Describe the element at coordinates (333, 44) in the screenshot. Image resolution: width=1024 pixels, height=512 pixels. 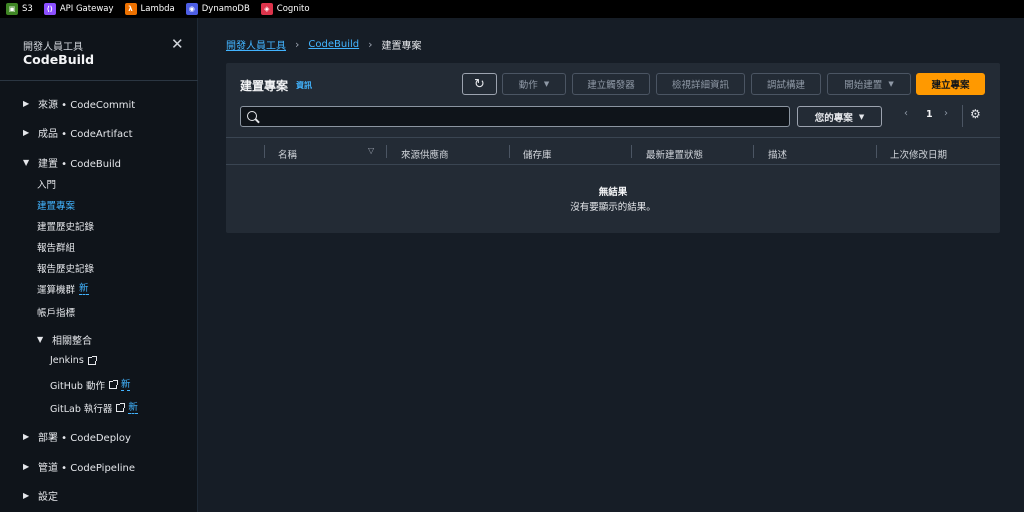
I see `breadcrumb-service: CodeBuild` at that location.